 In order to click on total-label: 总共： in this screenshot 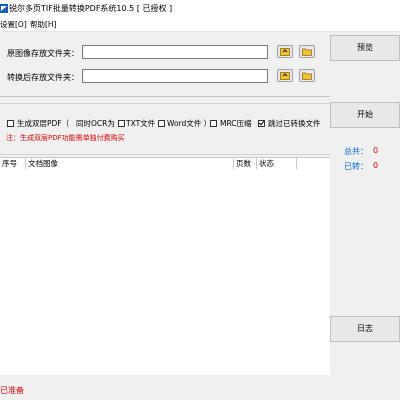, I will do `click(356, 151)`.